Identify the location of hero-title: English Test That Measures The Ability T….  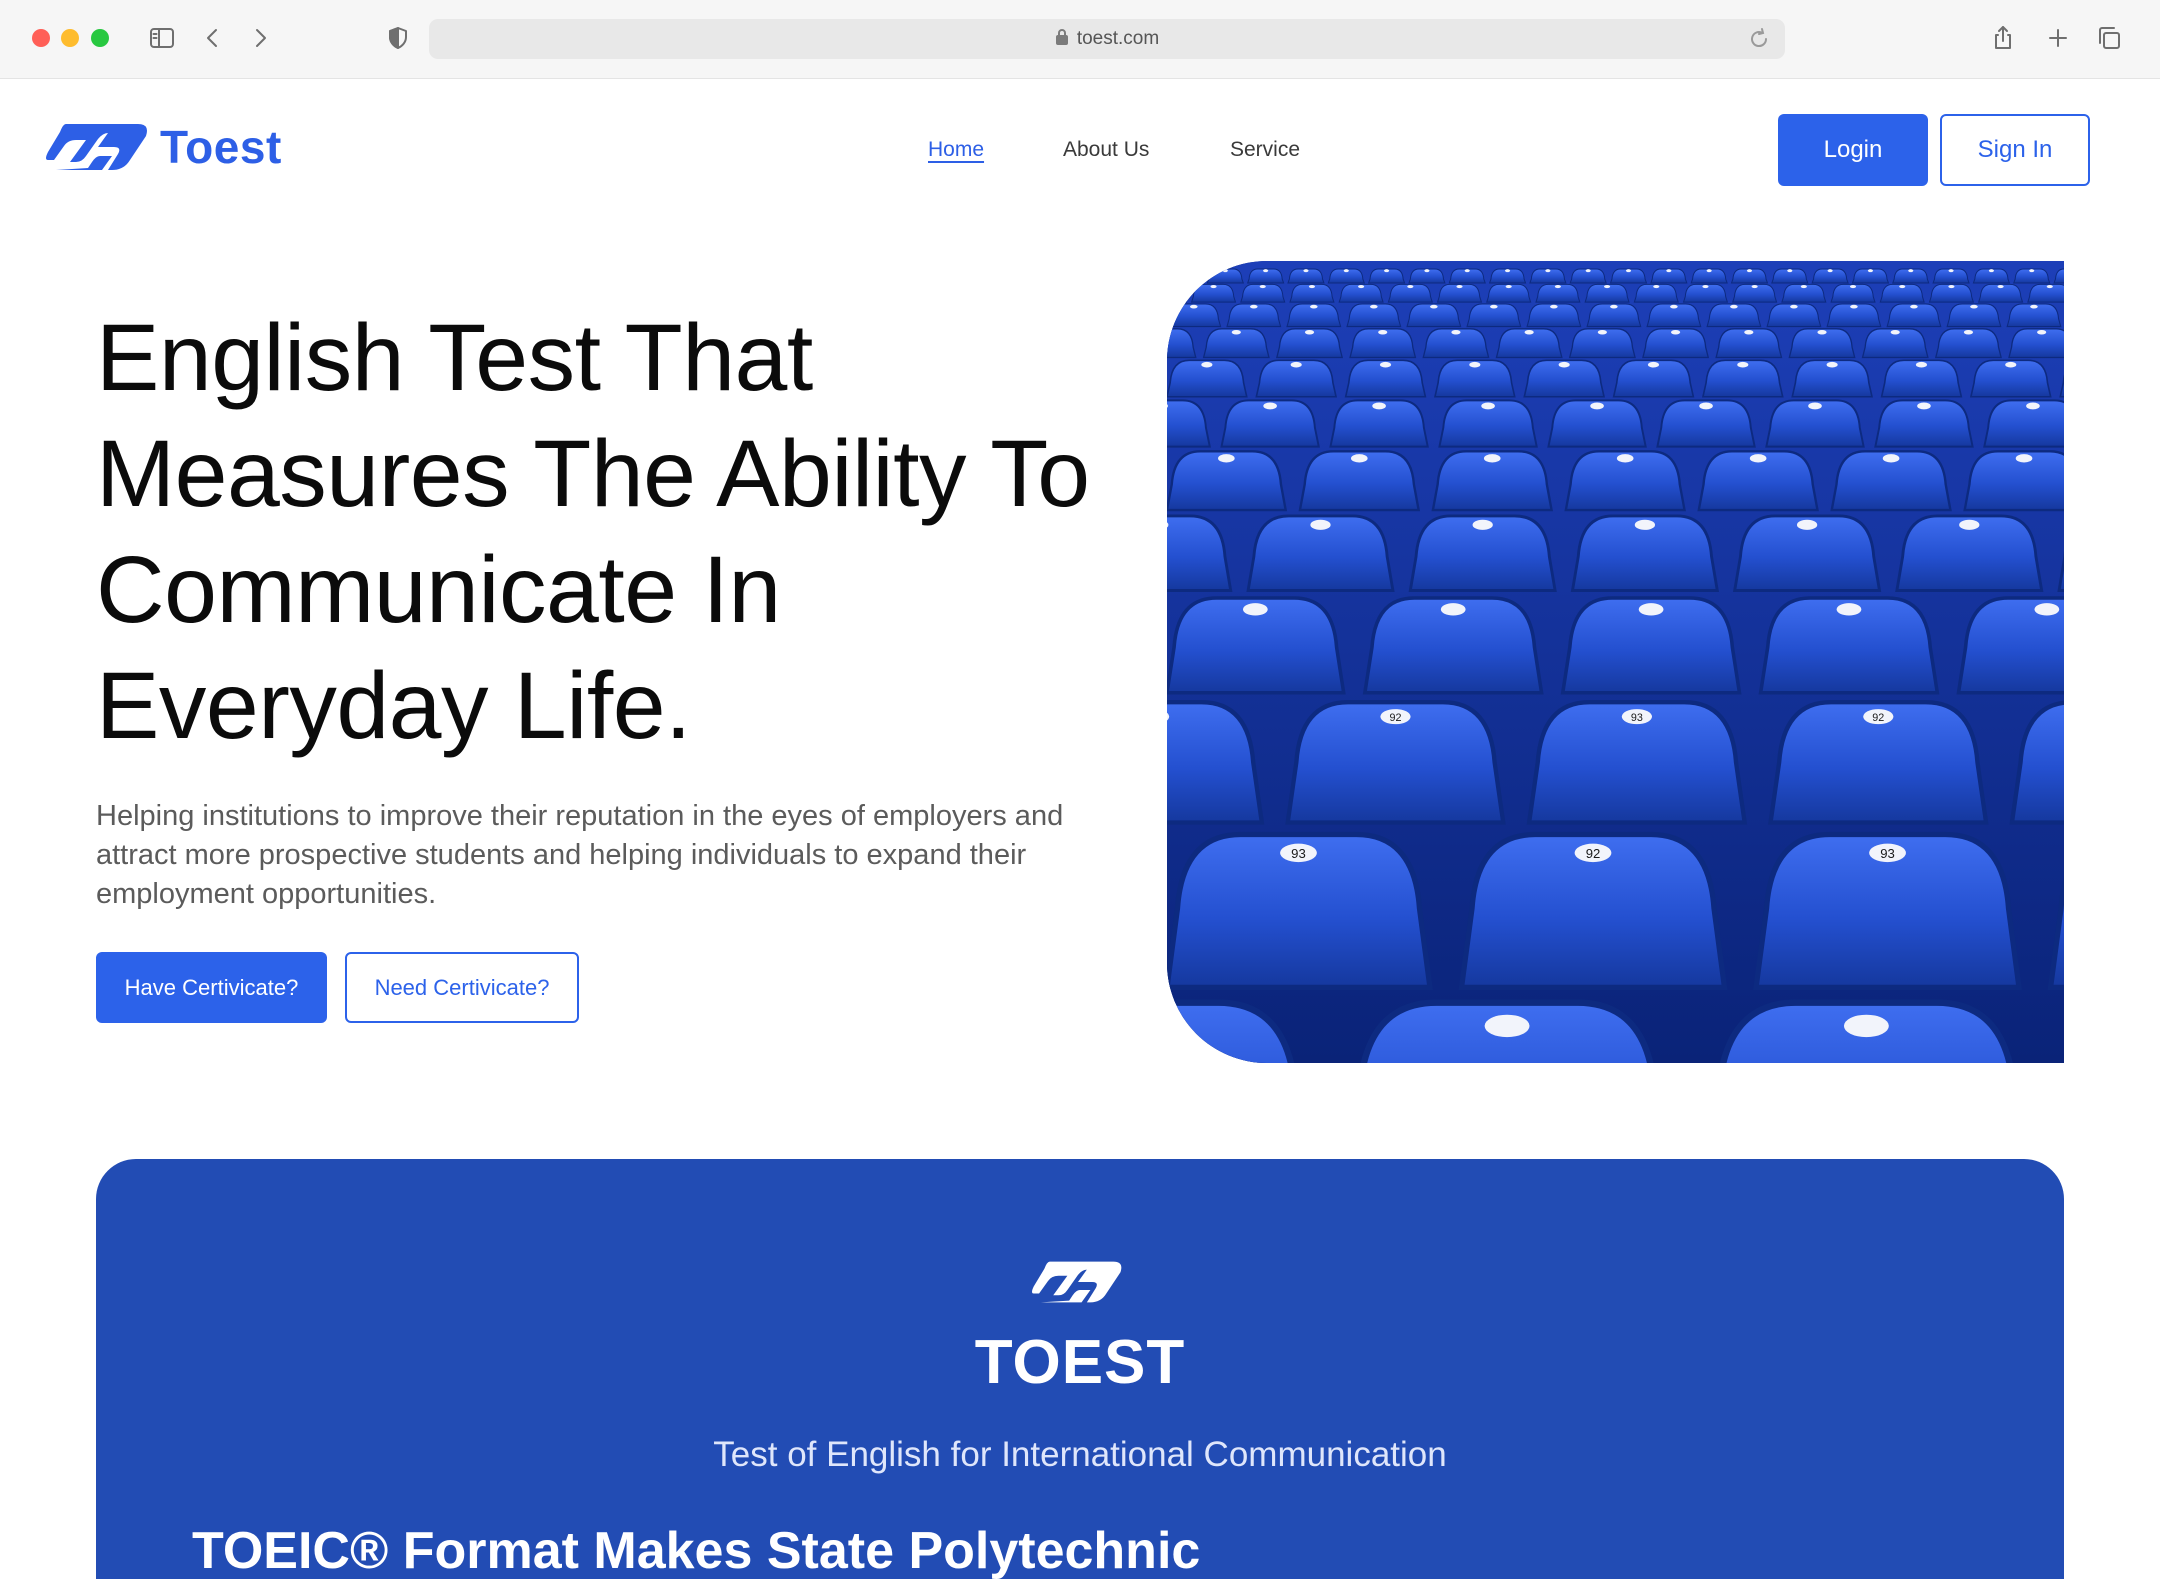
(626, 532).